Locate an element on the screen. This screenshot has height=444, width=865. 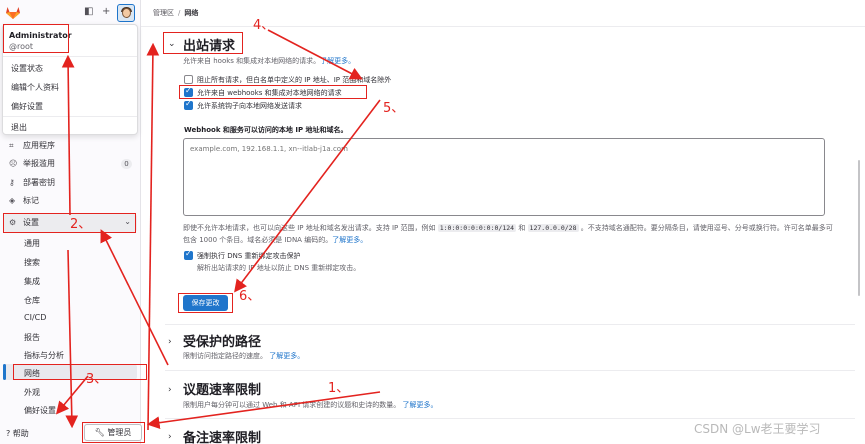
help-text-part: 和 is located at coordinates (522, 228).